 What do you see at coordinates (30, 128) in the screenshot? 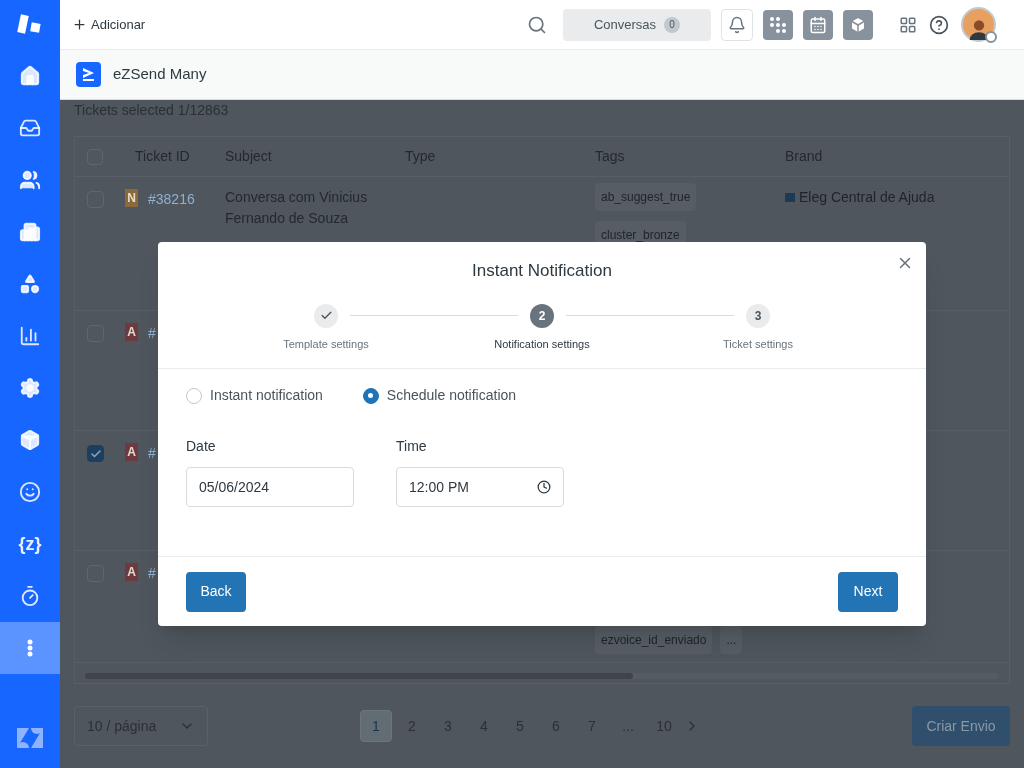
I see `inbox-icon` at bounding box center [30, 128].